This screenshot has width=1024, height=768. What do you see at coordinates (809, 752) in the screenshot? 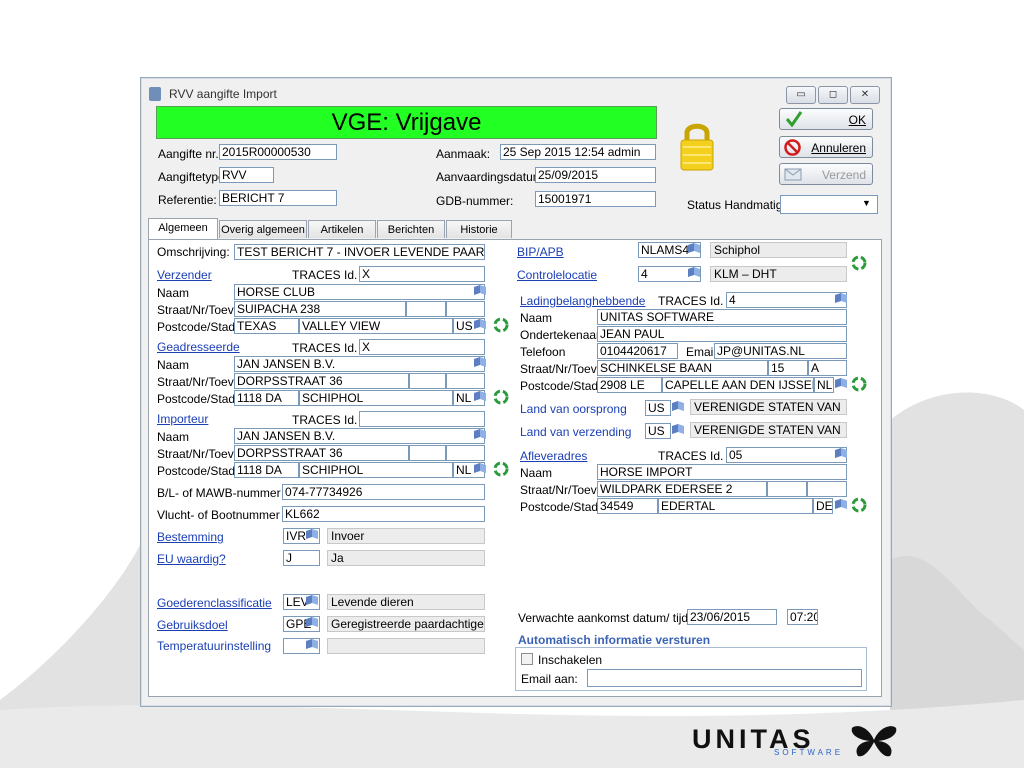
I see `brand-logo-sub: SOFTWARE` at bounding box center [809, 752].